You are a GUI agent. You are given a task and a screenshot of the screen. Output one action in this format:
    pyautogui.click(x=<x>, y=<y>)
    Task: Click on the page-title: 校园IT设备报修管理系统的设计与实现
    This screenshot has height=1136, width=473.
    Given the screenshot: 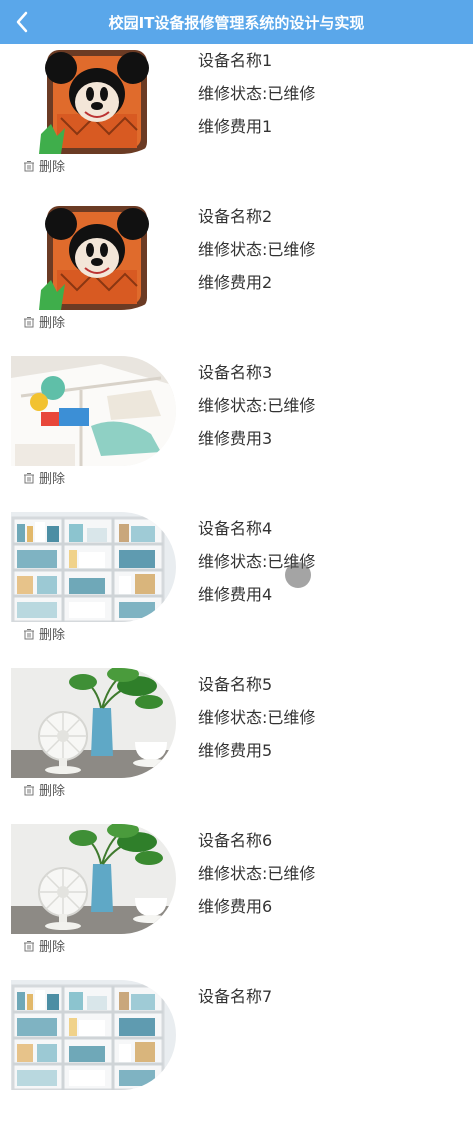 What is the action you would take?
    pyautogui.click(x=236, y=22)
    